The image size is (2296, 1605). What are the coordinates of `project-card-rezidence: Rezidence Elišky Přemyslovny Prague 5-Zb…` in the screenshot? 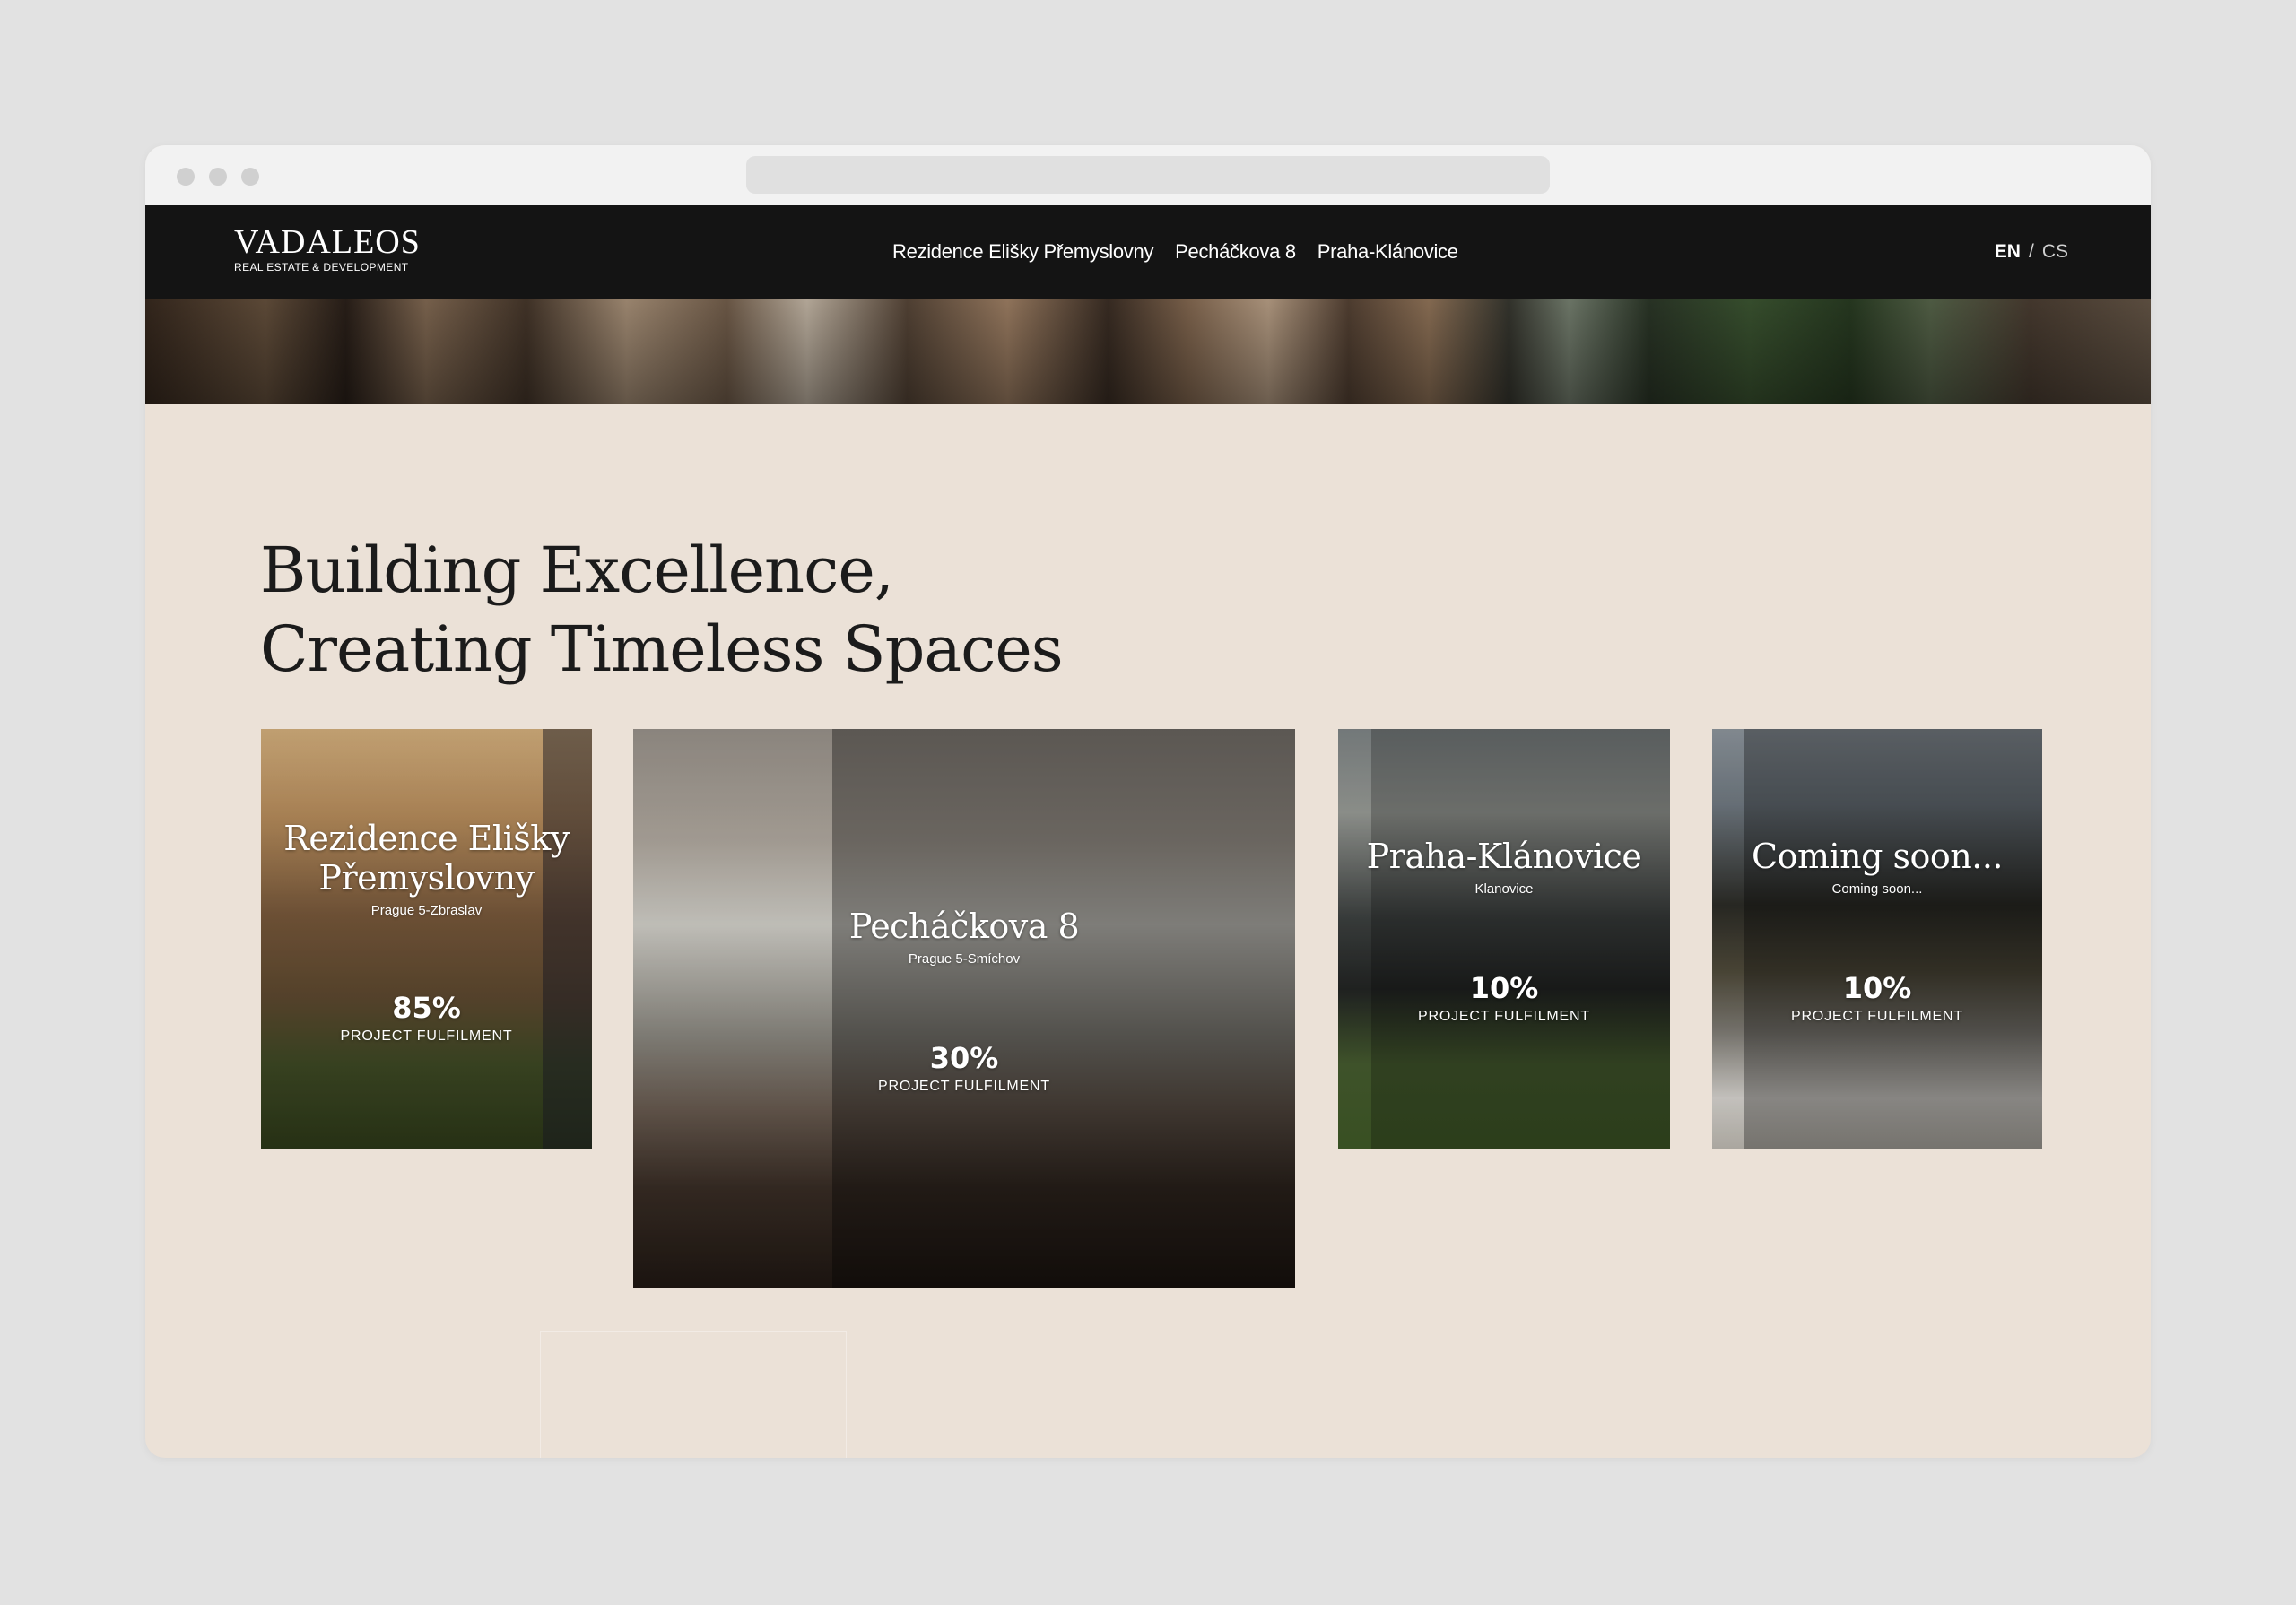 It's located at (426, 939).